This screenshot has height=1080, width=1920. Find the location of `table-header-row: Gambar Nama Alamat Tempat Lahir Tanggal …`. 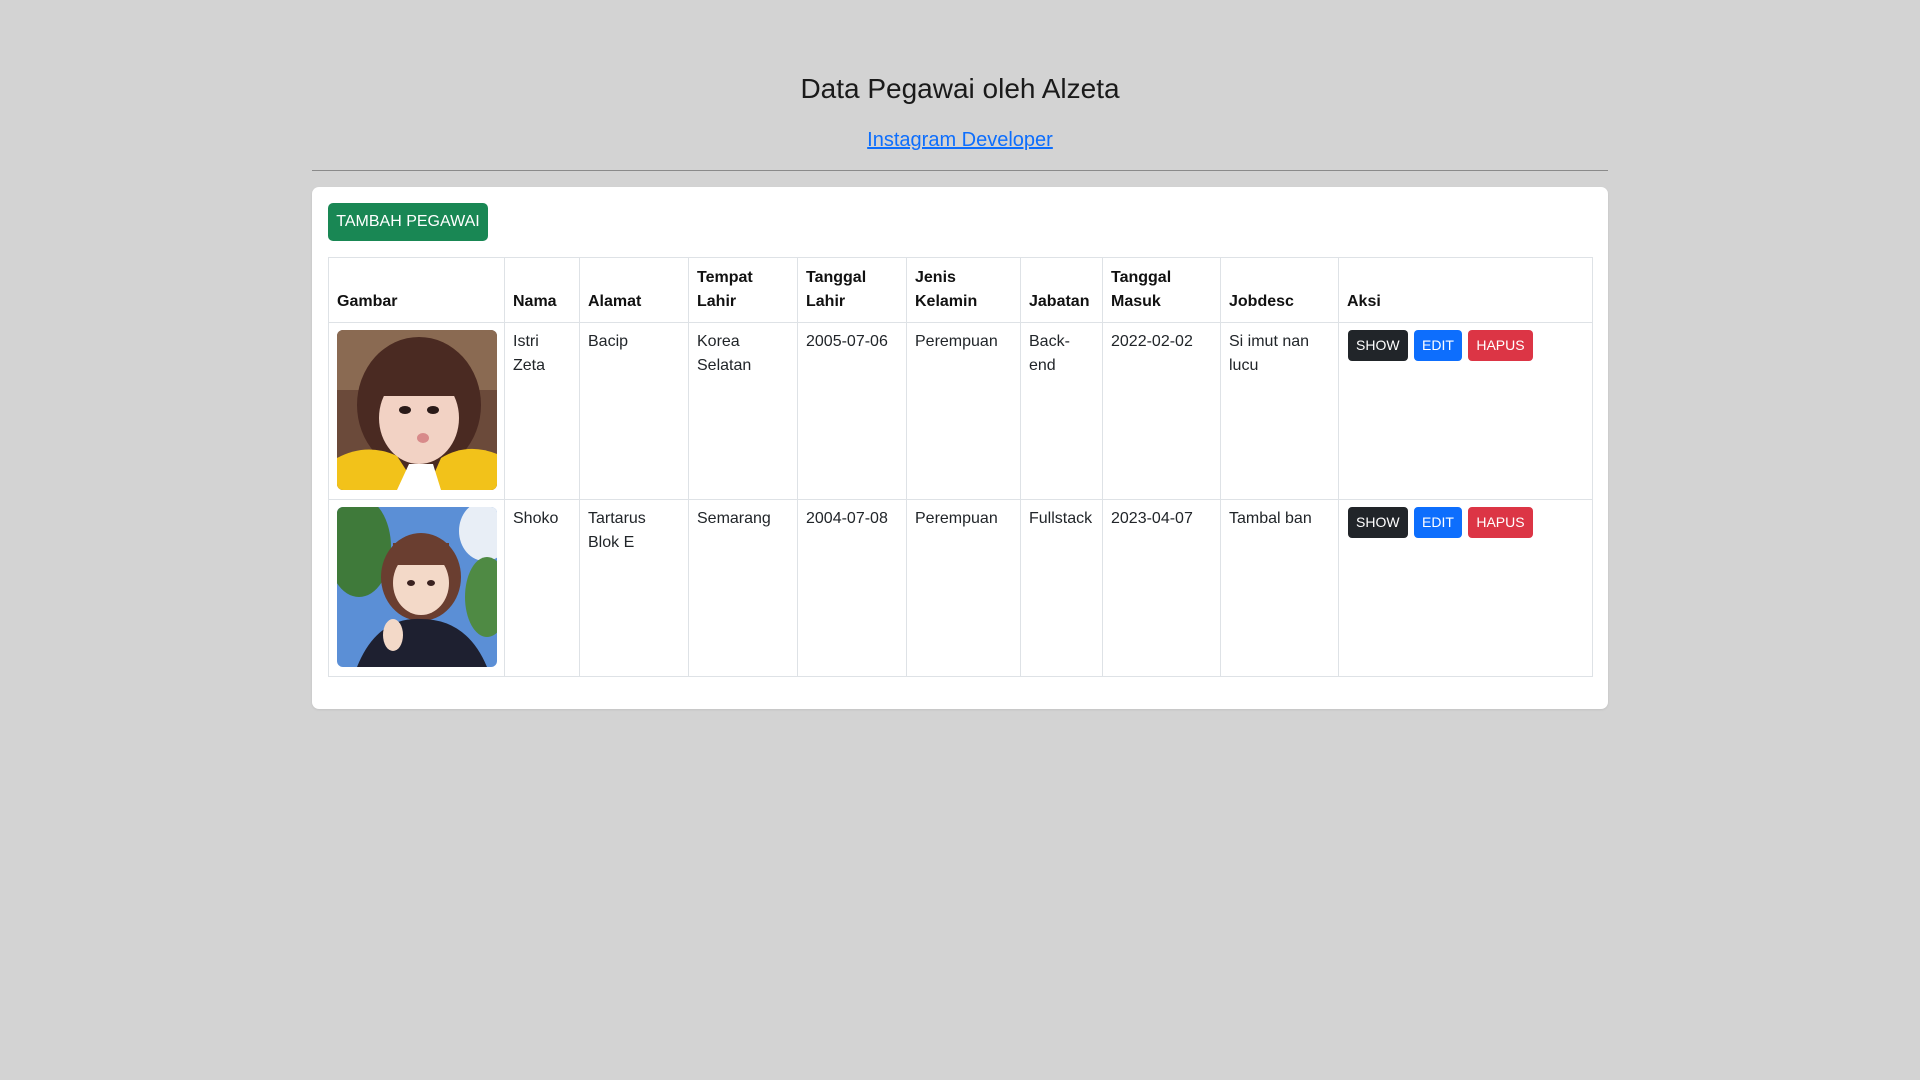

table-header-row: Gambar Nama Alamat Tempat Lahir Tanggal … is located at coordinates (960, 290).